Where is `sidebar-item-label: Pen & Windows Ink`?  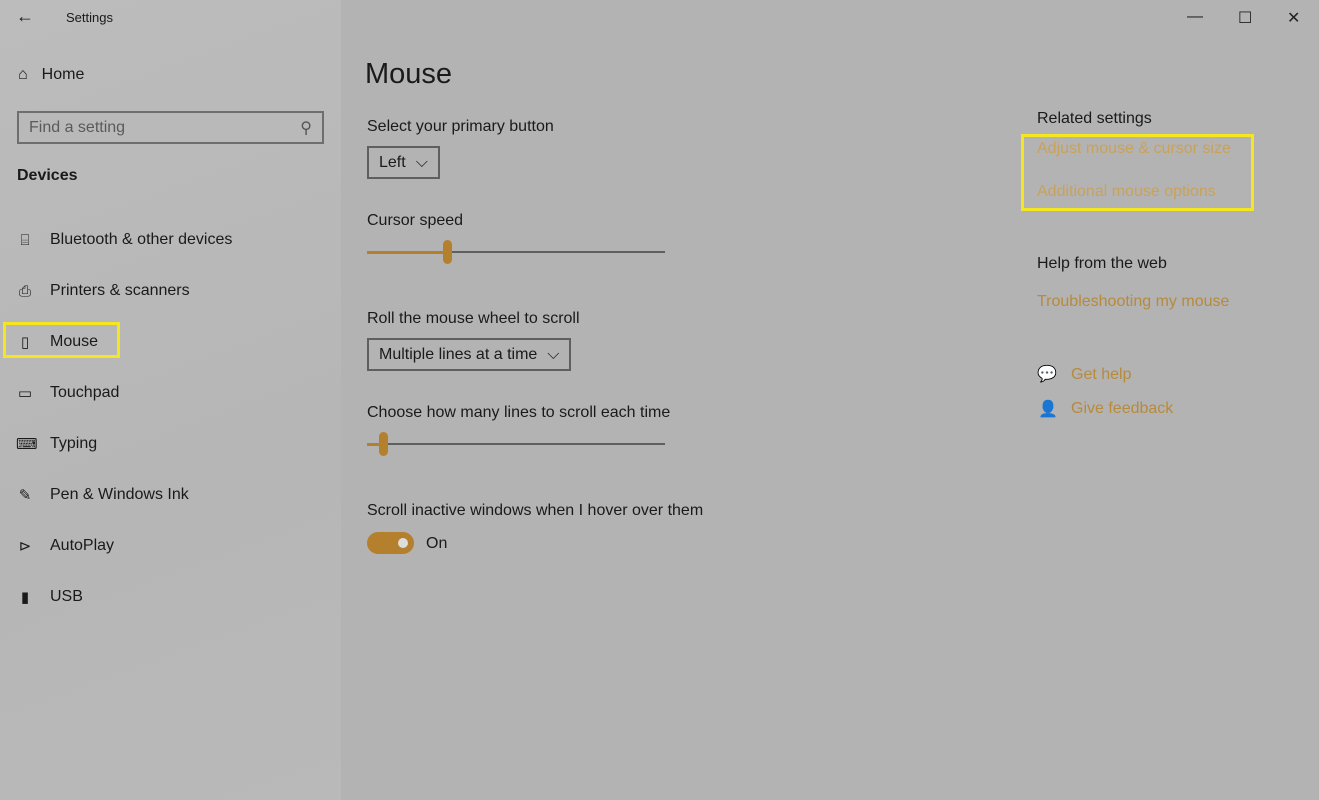
sidebar-item-label: Pen & Windows Ink is located at coordinates (119, 494).